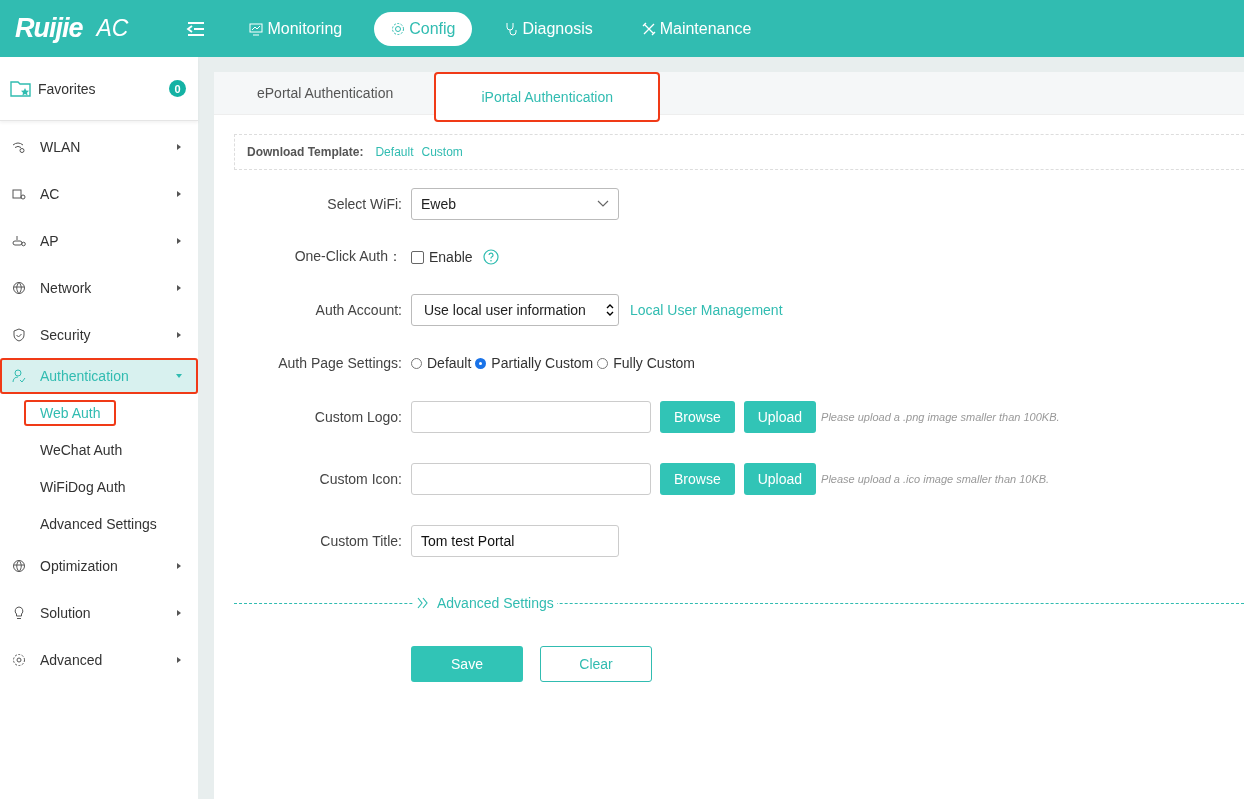  Describe the element at coordinates (99, 565) in the screenshot. I see `sidebar-menu-item: Optimization` at that location.